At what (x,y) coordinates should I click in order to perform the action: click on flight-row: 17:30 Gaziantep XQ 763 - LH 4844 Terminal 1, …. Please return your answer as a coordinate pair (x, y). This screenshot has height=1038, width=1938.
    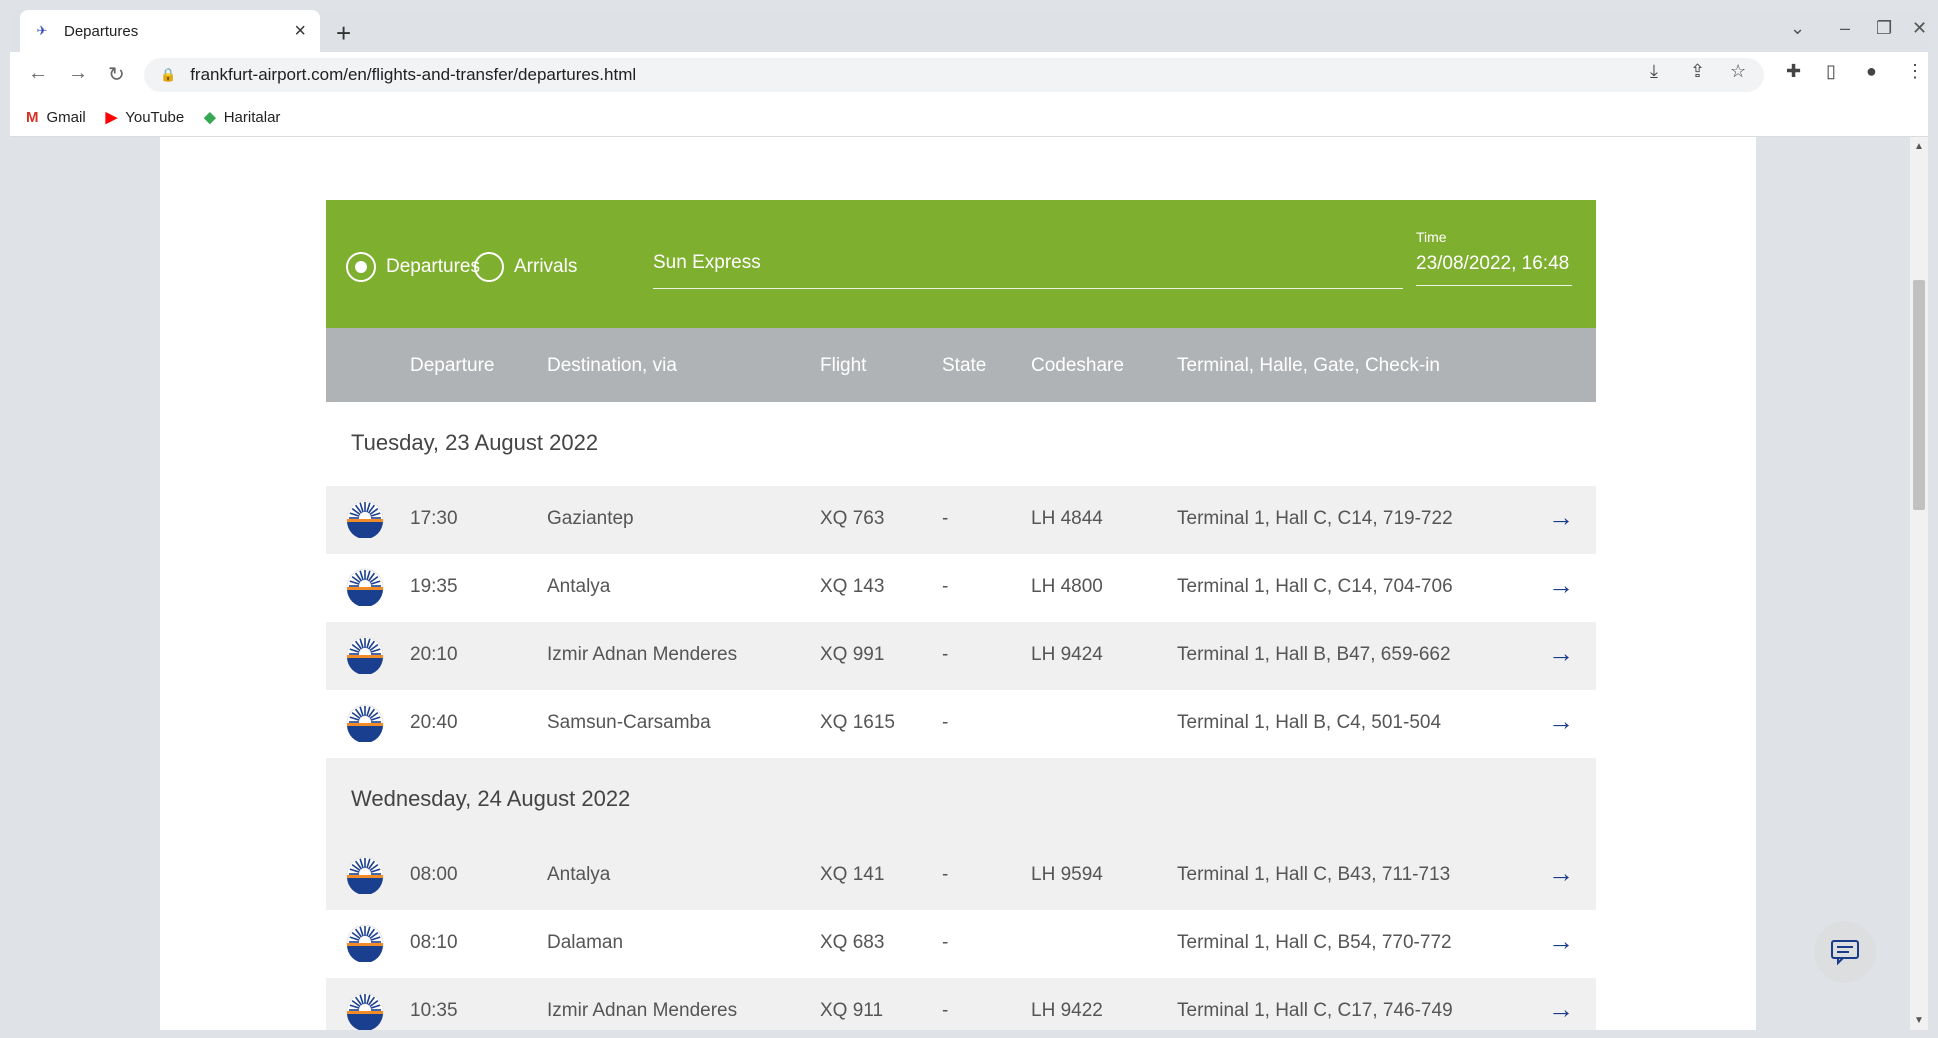
    Looking at the image, I should click on (961, 520).